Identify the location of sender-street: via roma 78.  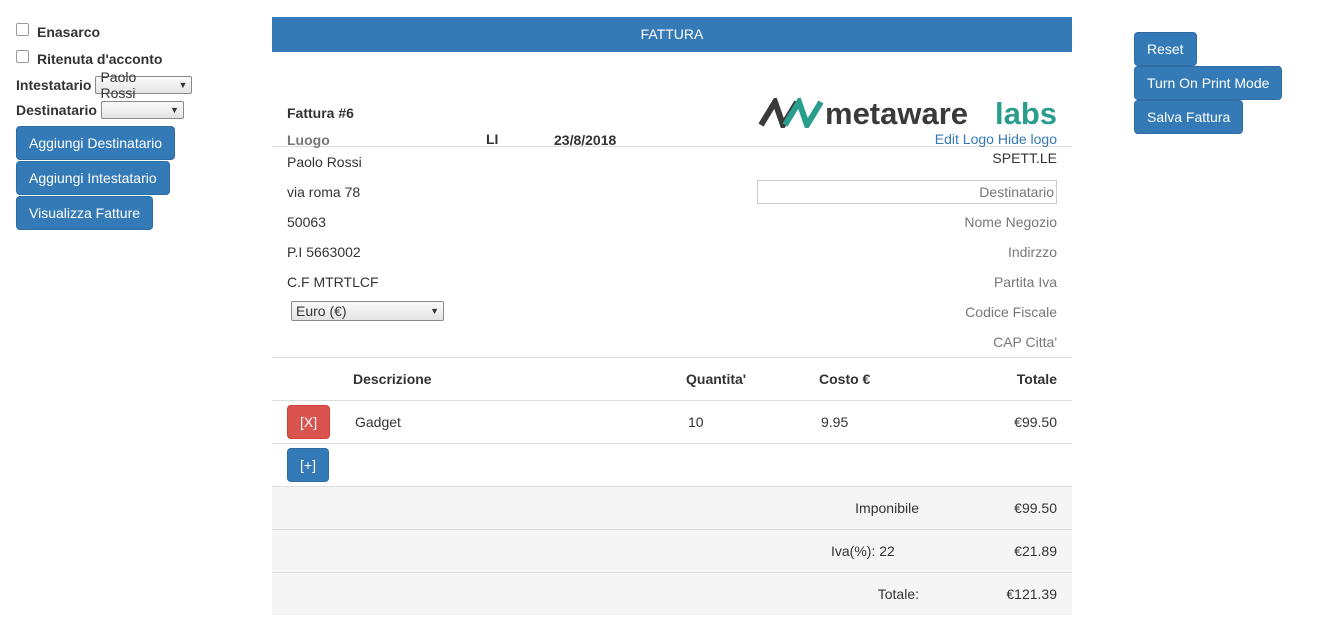
(323, 192).